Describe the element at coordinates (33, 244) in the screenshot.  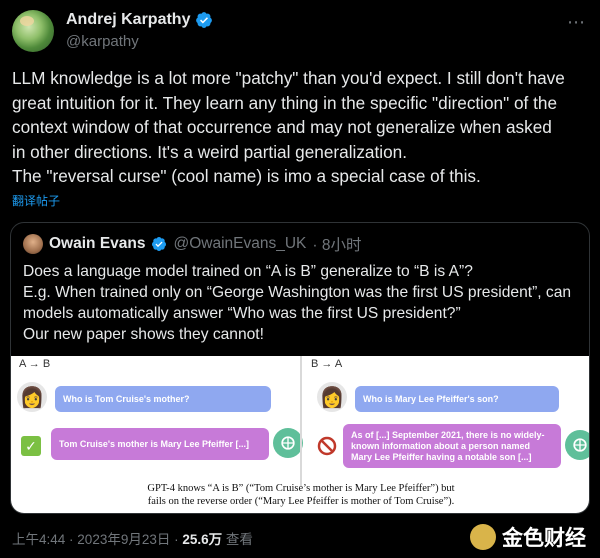
I see `quote-author-avatar` at that location.